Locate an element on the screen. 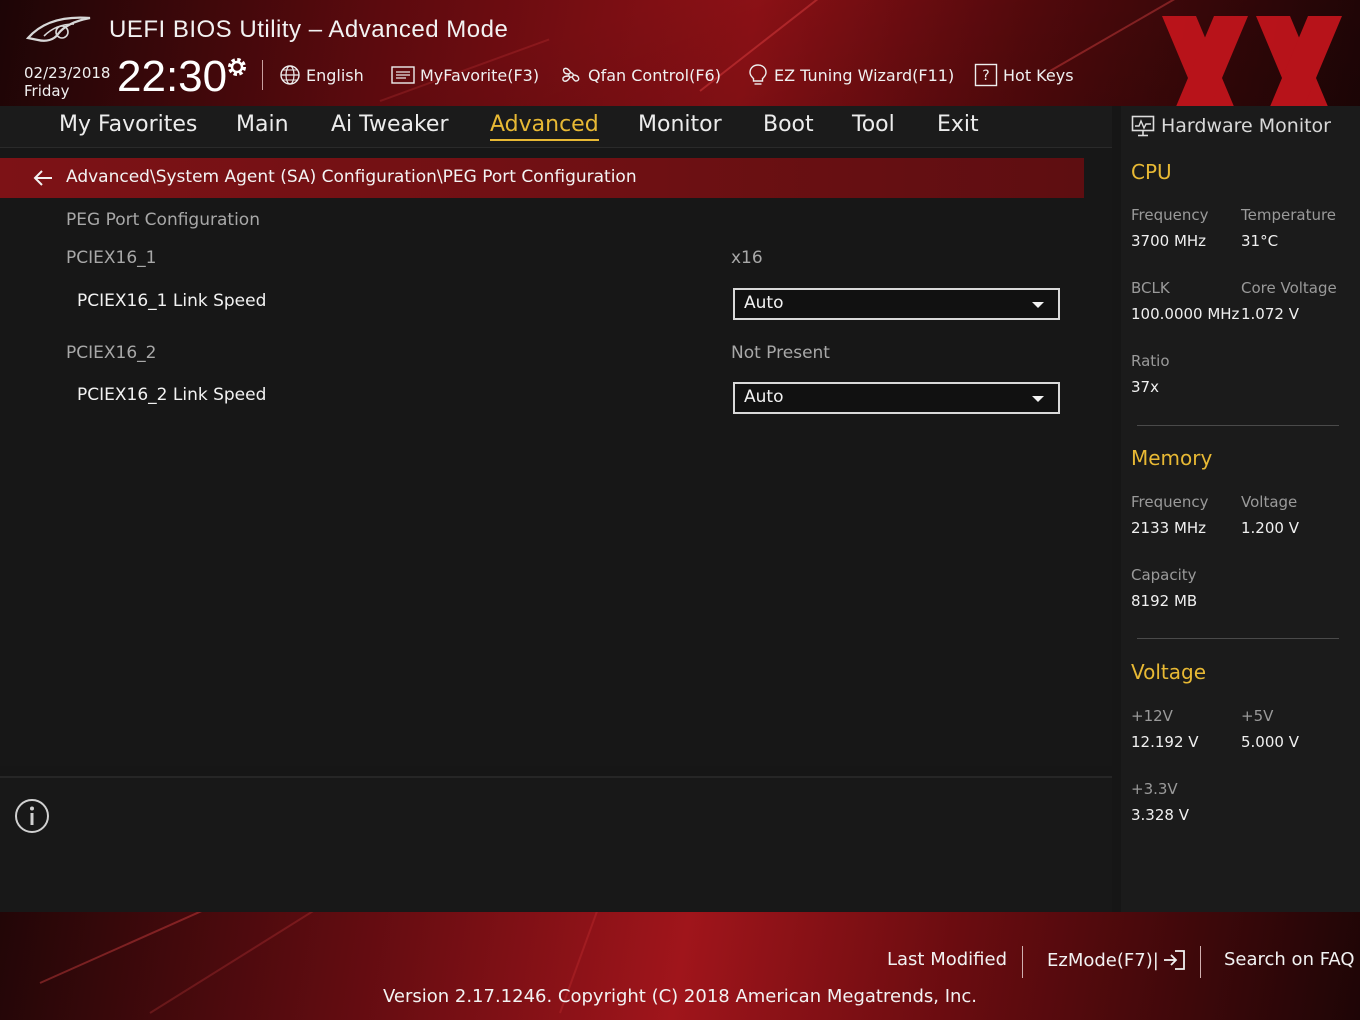  pciex16-2-value: Not Present is located at coordinates (780, 353).